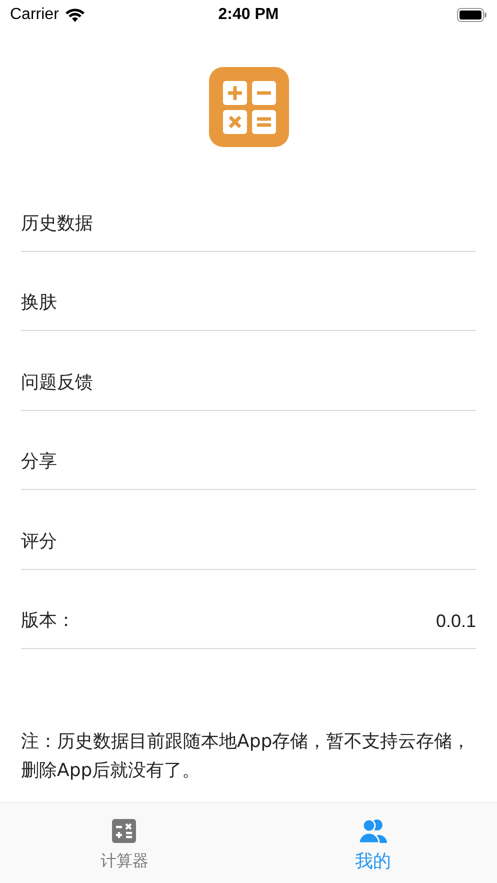  I want to click on battery-icon, so click(472, 15).